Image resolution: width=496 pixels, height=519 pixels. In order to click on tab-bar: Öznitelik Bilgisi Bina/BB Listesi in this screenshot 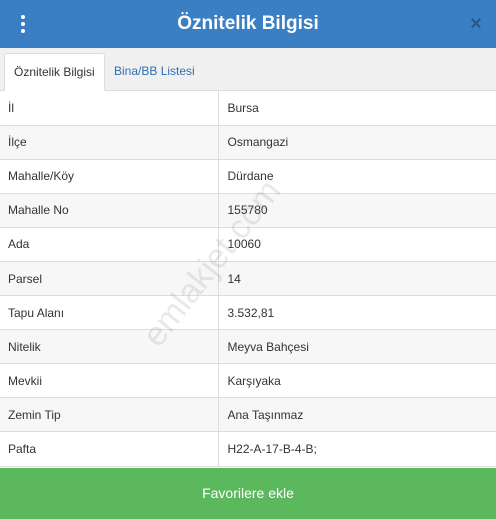, I will do `click(248, 69)`.